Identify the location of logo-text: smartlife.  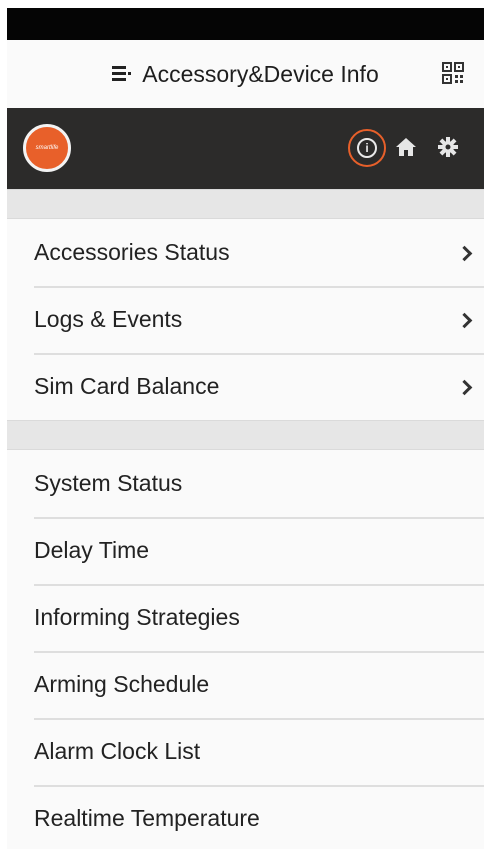
(47, 148).